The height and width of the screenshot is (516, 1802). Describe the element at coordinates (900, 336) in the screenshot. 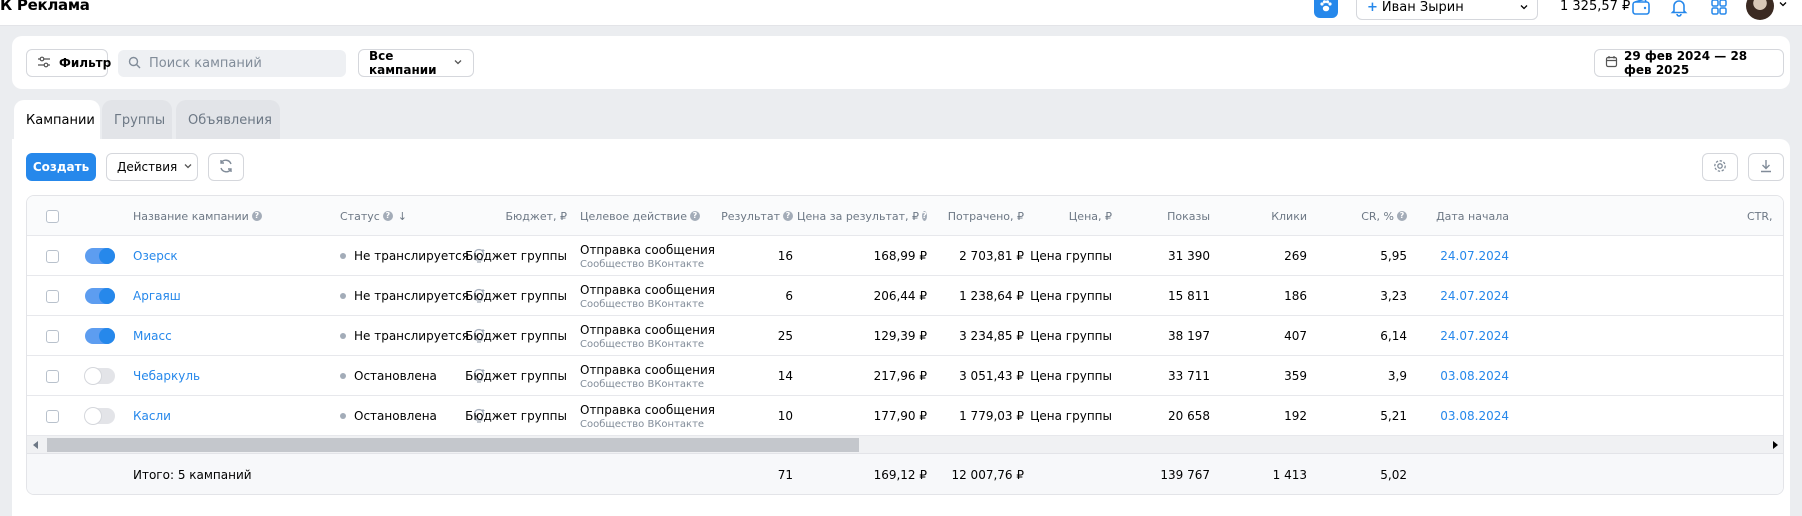

I see `campaign-price-result: 129,39 ₽` at that location.